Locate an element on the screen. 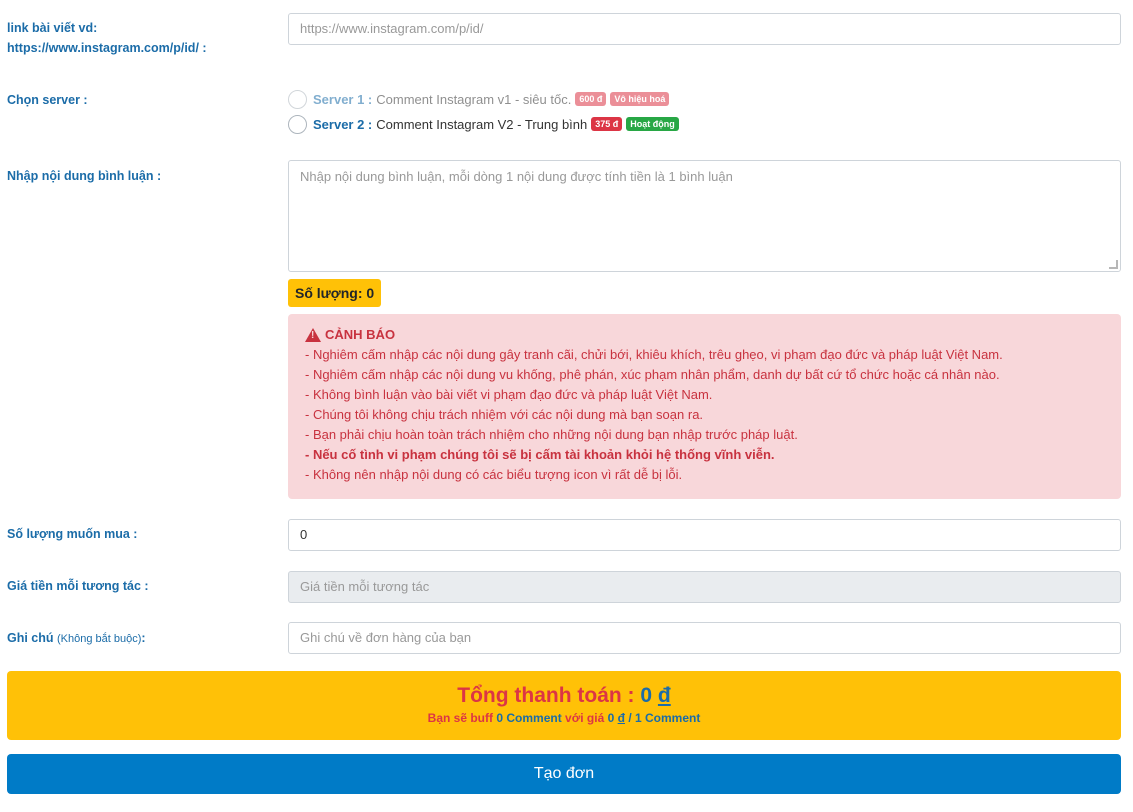 The height and width of the screenshot is (812, 1133). summary-prefix: Bạn sẽ buff is located at coordinates (460, 718).